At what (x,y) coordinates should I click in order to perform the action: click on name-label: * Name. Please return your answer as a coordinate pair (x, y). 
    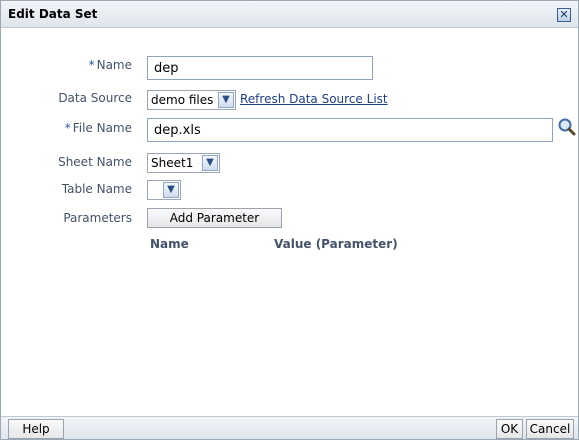
    Looking at the image, I should click on (110, 65).